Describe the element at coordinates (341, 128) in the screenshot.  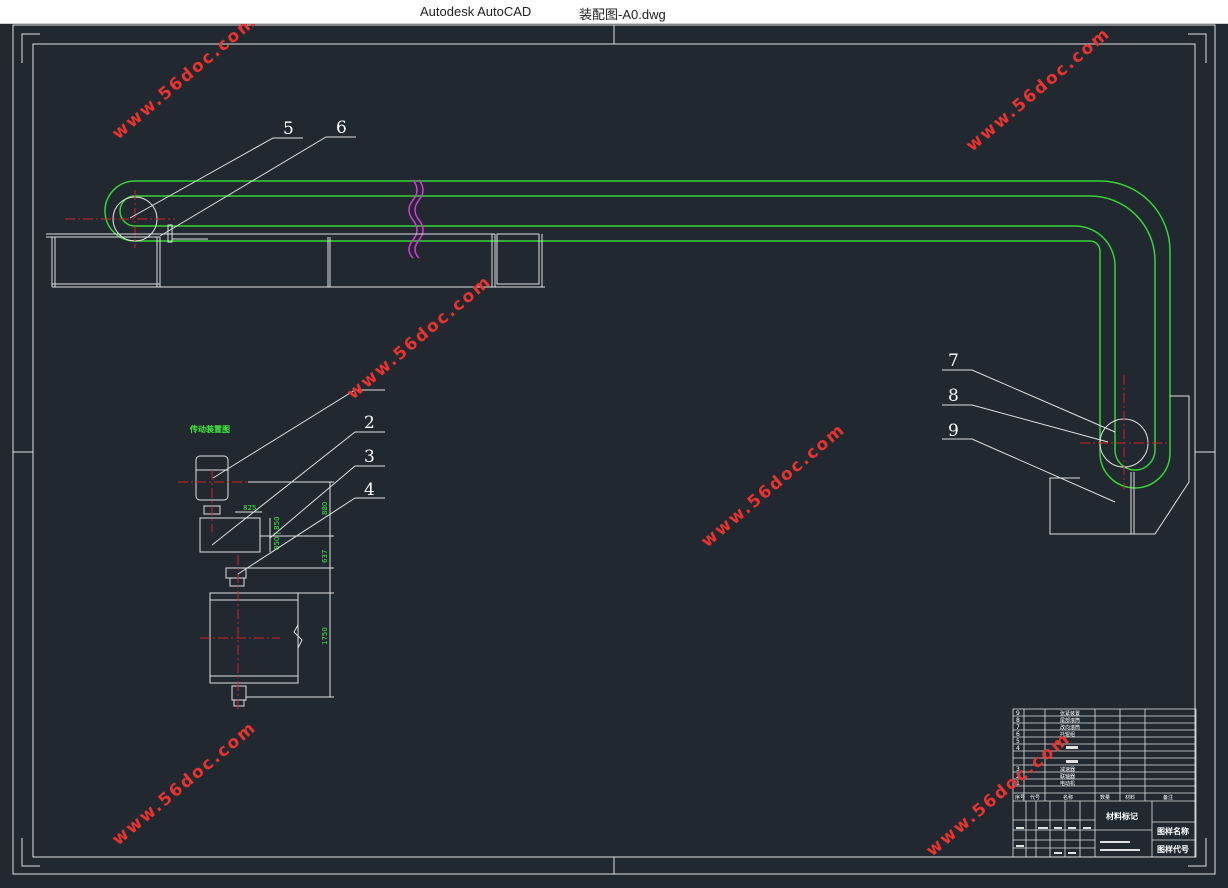
I see `part-label-6: 6` at that location.